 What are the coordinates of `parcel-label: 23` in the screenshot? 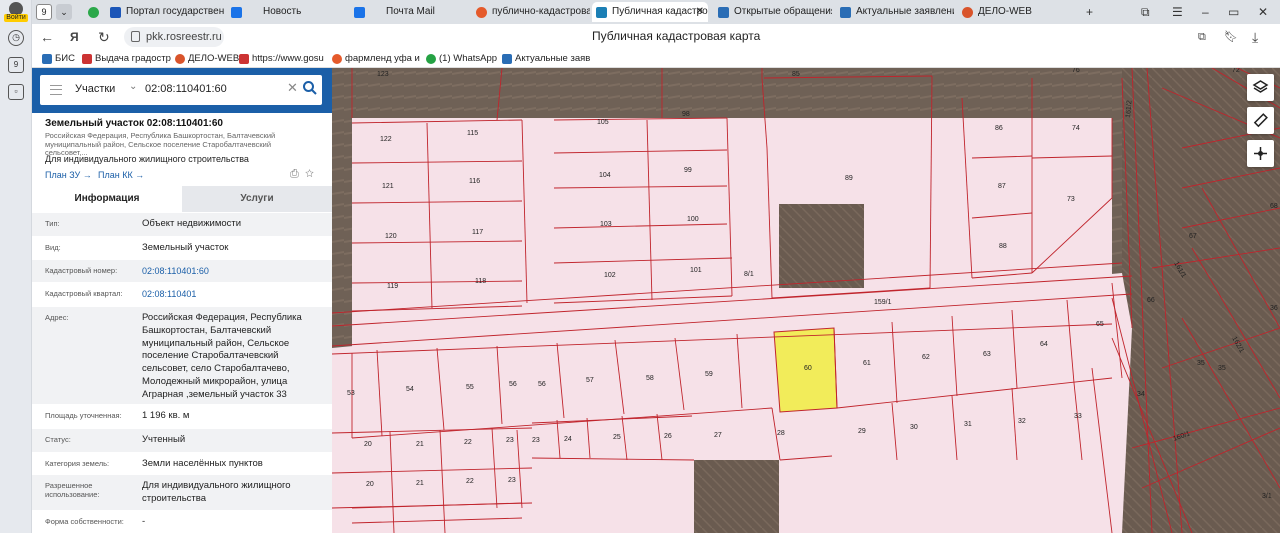 It's located at (512, 480).